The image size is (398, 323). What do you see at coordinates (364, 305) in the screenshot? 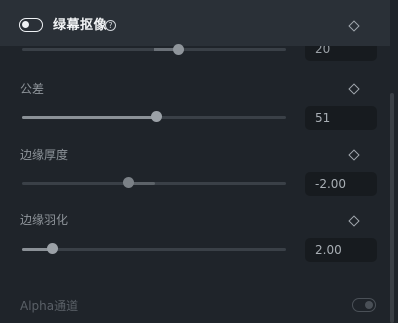
I see `alpha-channel-toggle` at bounding box center [364, 305].